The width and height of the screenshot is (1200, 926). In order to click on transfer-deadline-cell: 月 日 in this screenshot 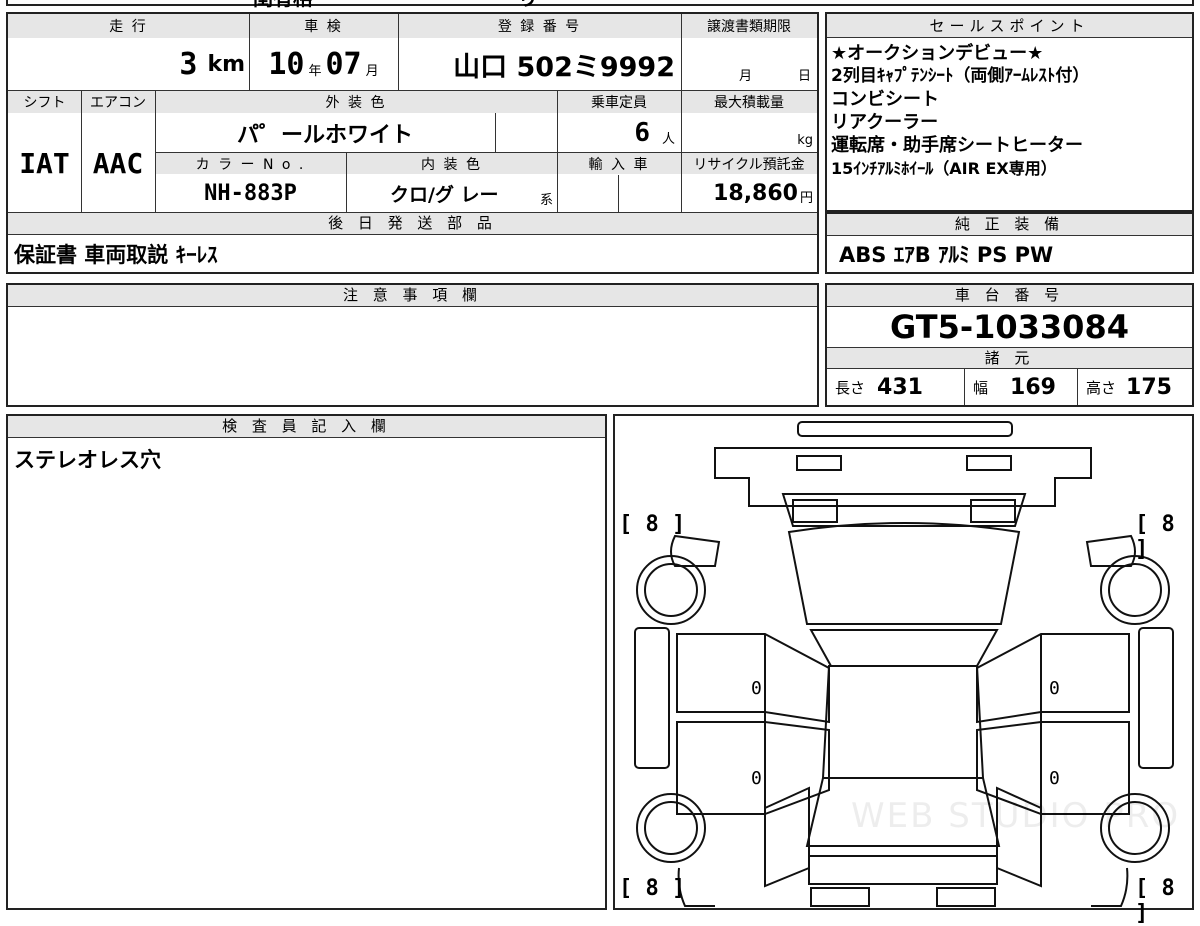, I will do `click(749, 64)`.